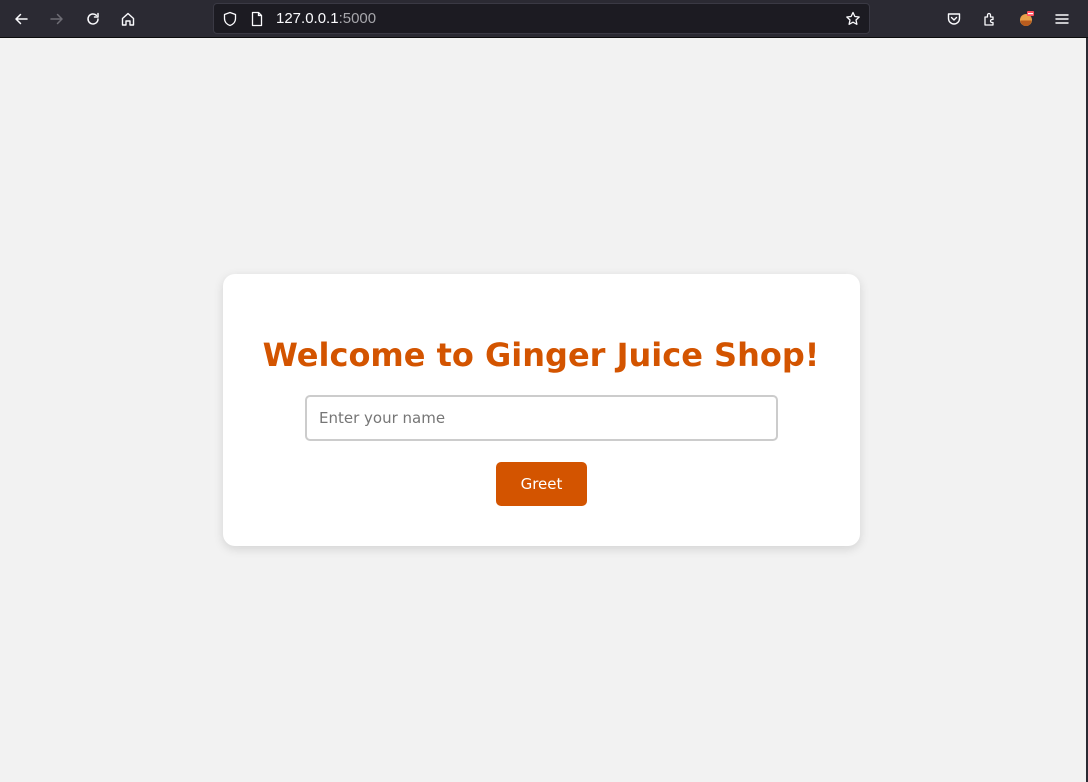  I want to click on forward-arrow-icon, so click(57, 19).